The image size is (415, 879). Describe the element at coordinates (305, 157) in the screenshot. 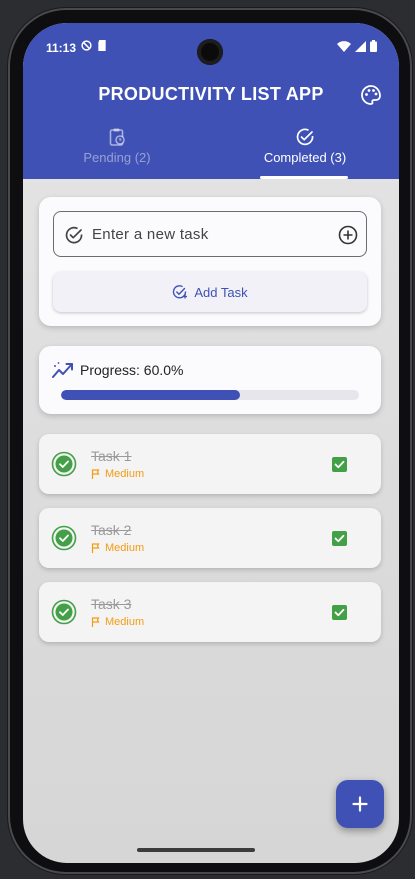

I see `tab-completed-label: Completed (3)` at that location.